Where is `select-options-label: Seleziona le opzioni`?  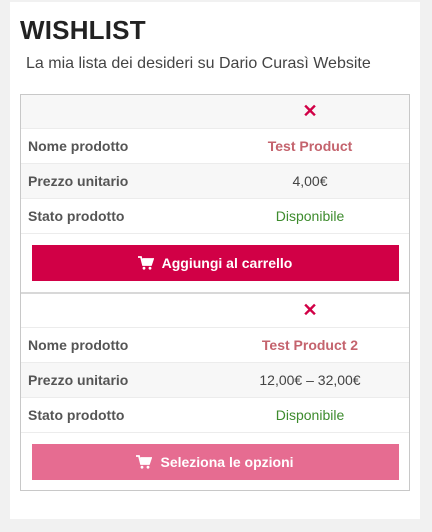
select-options-label: Seleziona le opzioni is located at coordinates (227, 462).